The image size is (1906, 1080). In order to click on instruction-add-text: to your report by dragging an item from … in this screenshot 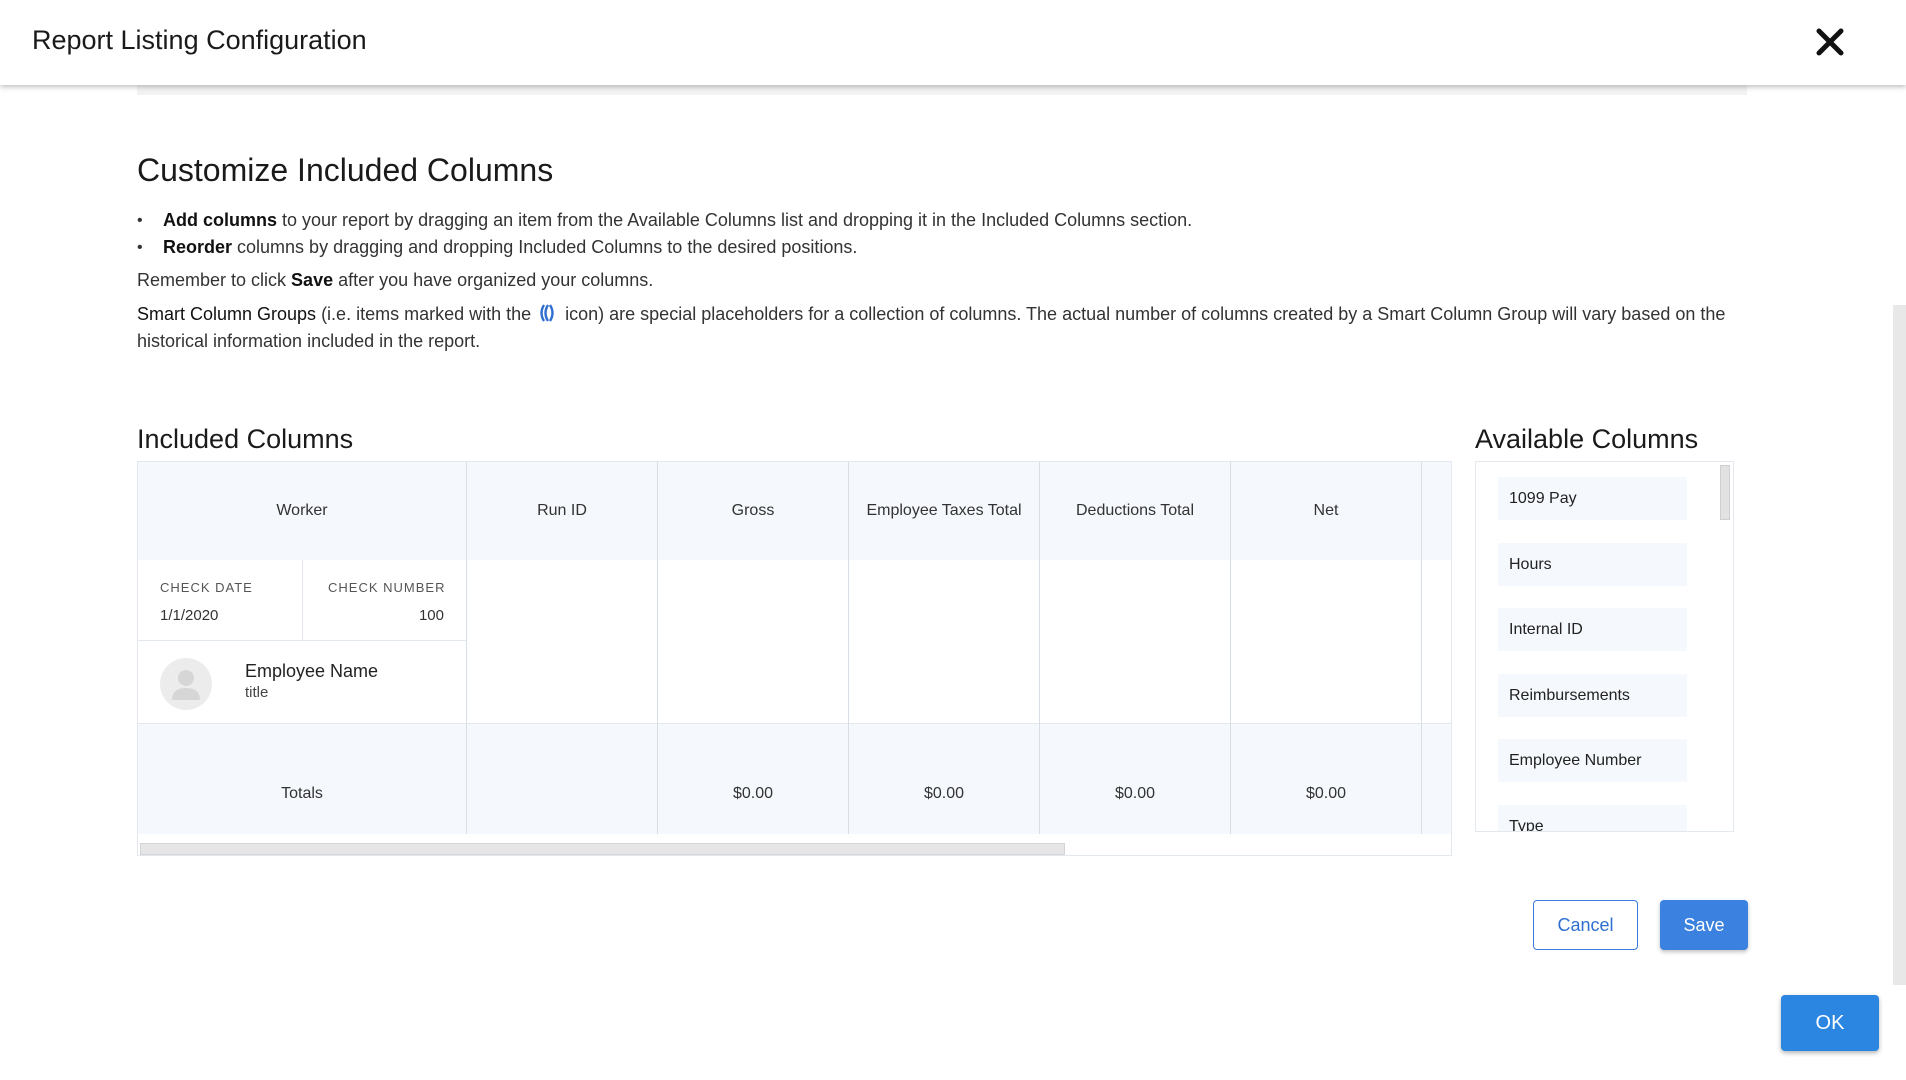, I will do `click(735, 220)`.